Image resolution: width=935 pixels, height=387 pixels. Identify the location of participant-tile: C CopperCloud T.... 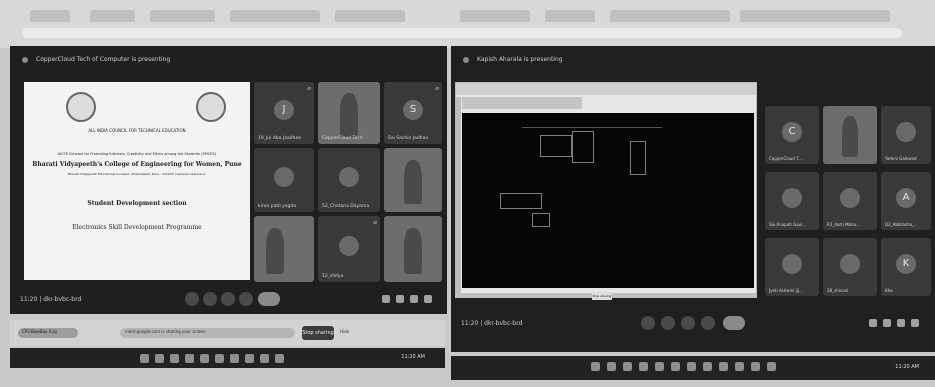
(792, 135).